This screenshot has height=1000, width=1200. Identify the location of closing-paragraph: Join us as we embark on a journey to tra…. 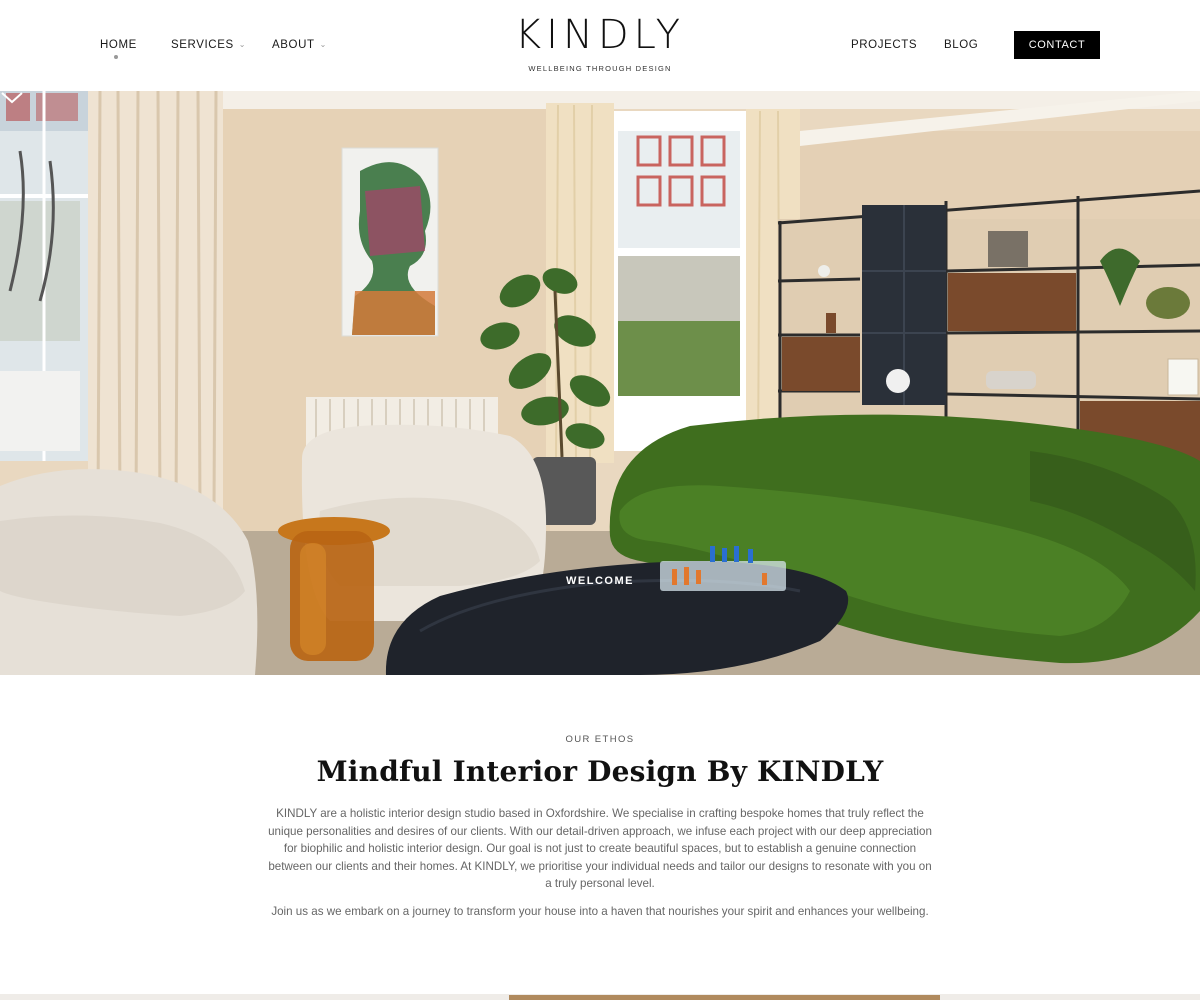
(600, 911).